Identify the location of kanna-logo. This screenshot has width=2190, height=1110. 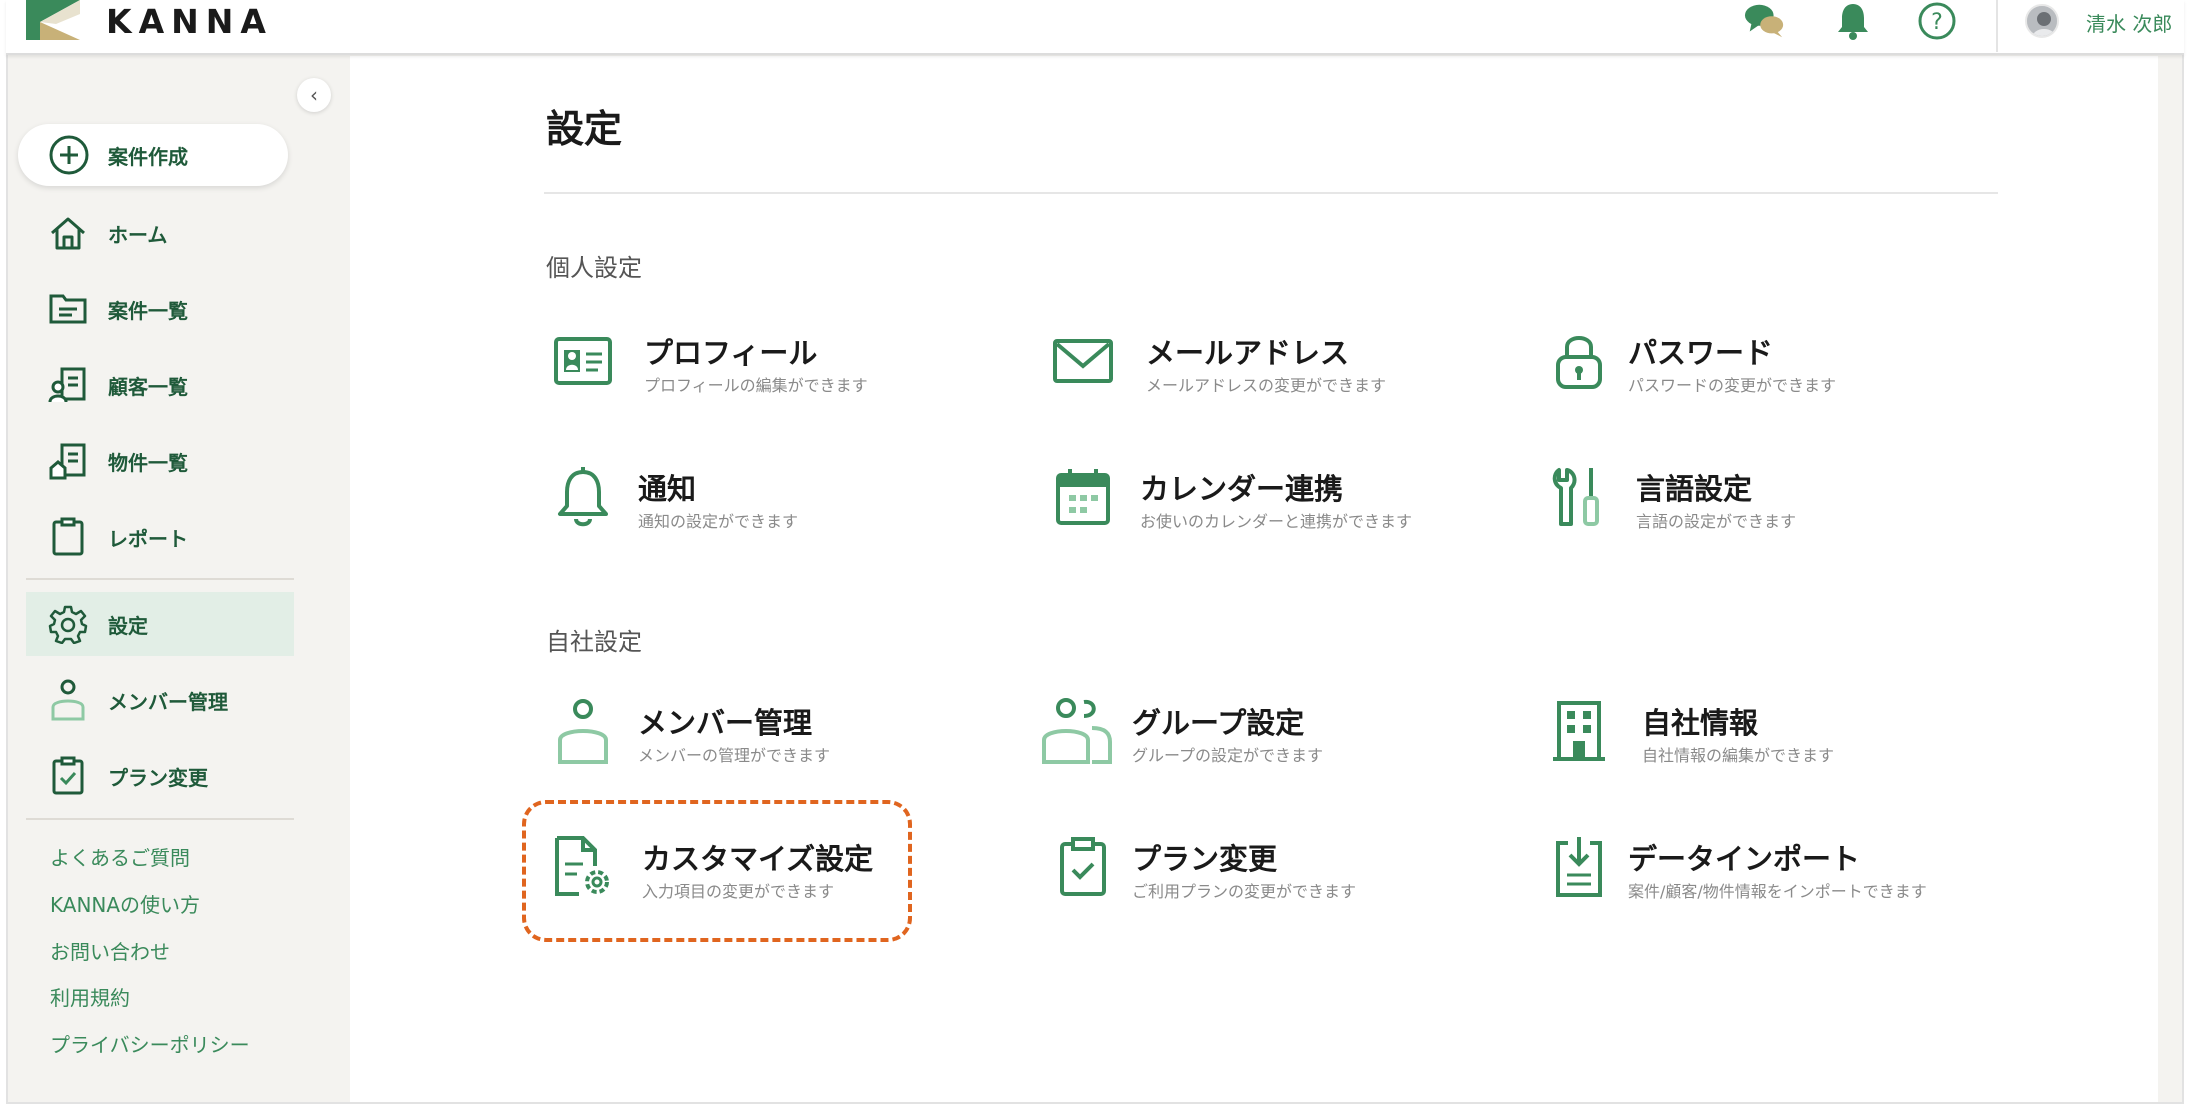
(53, 20).